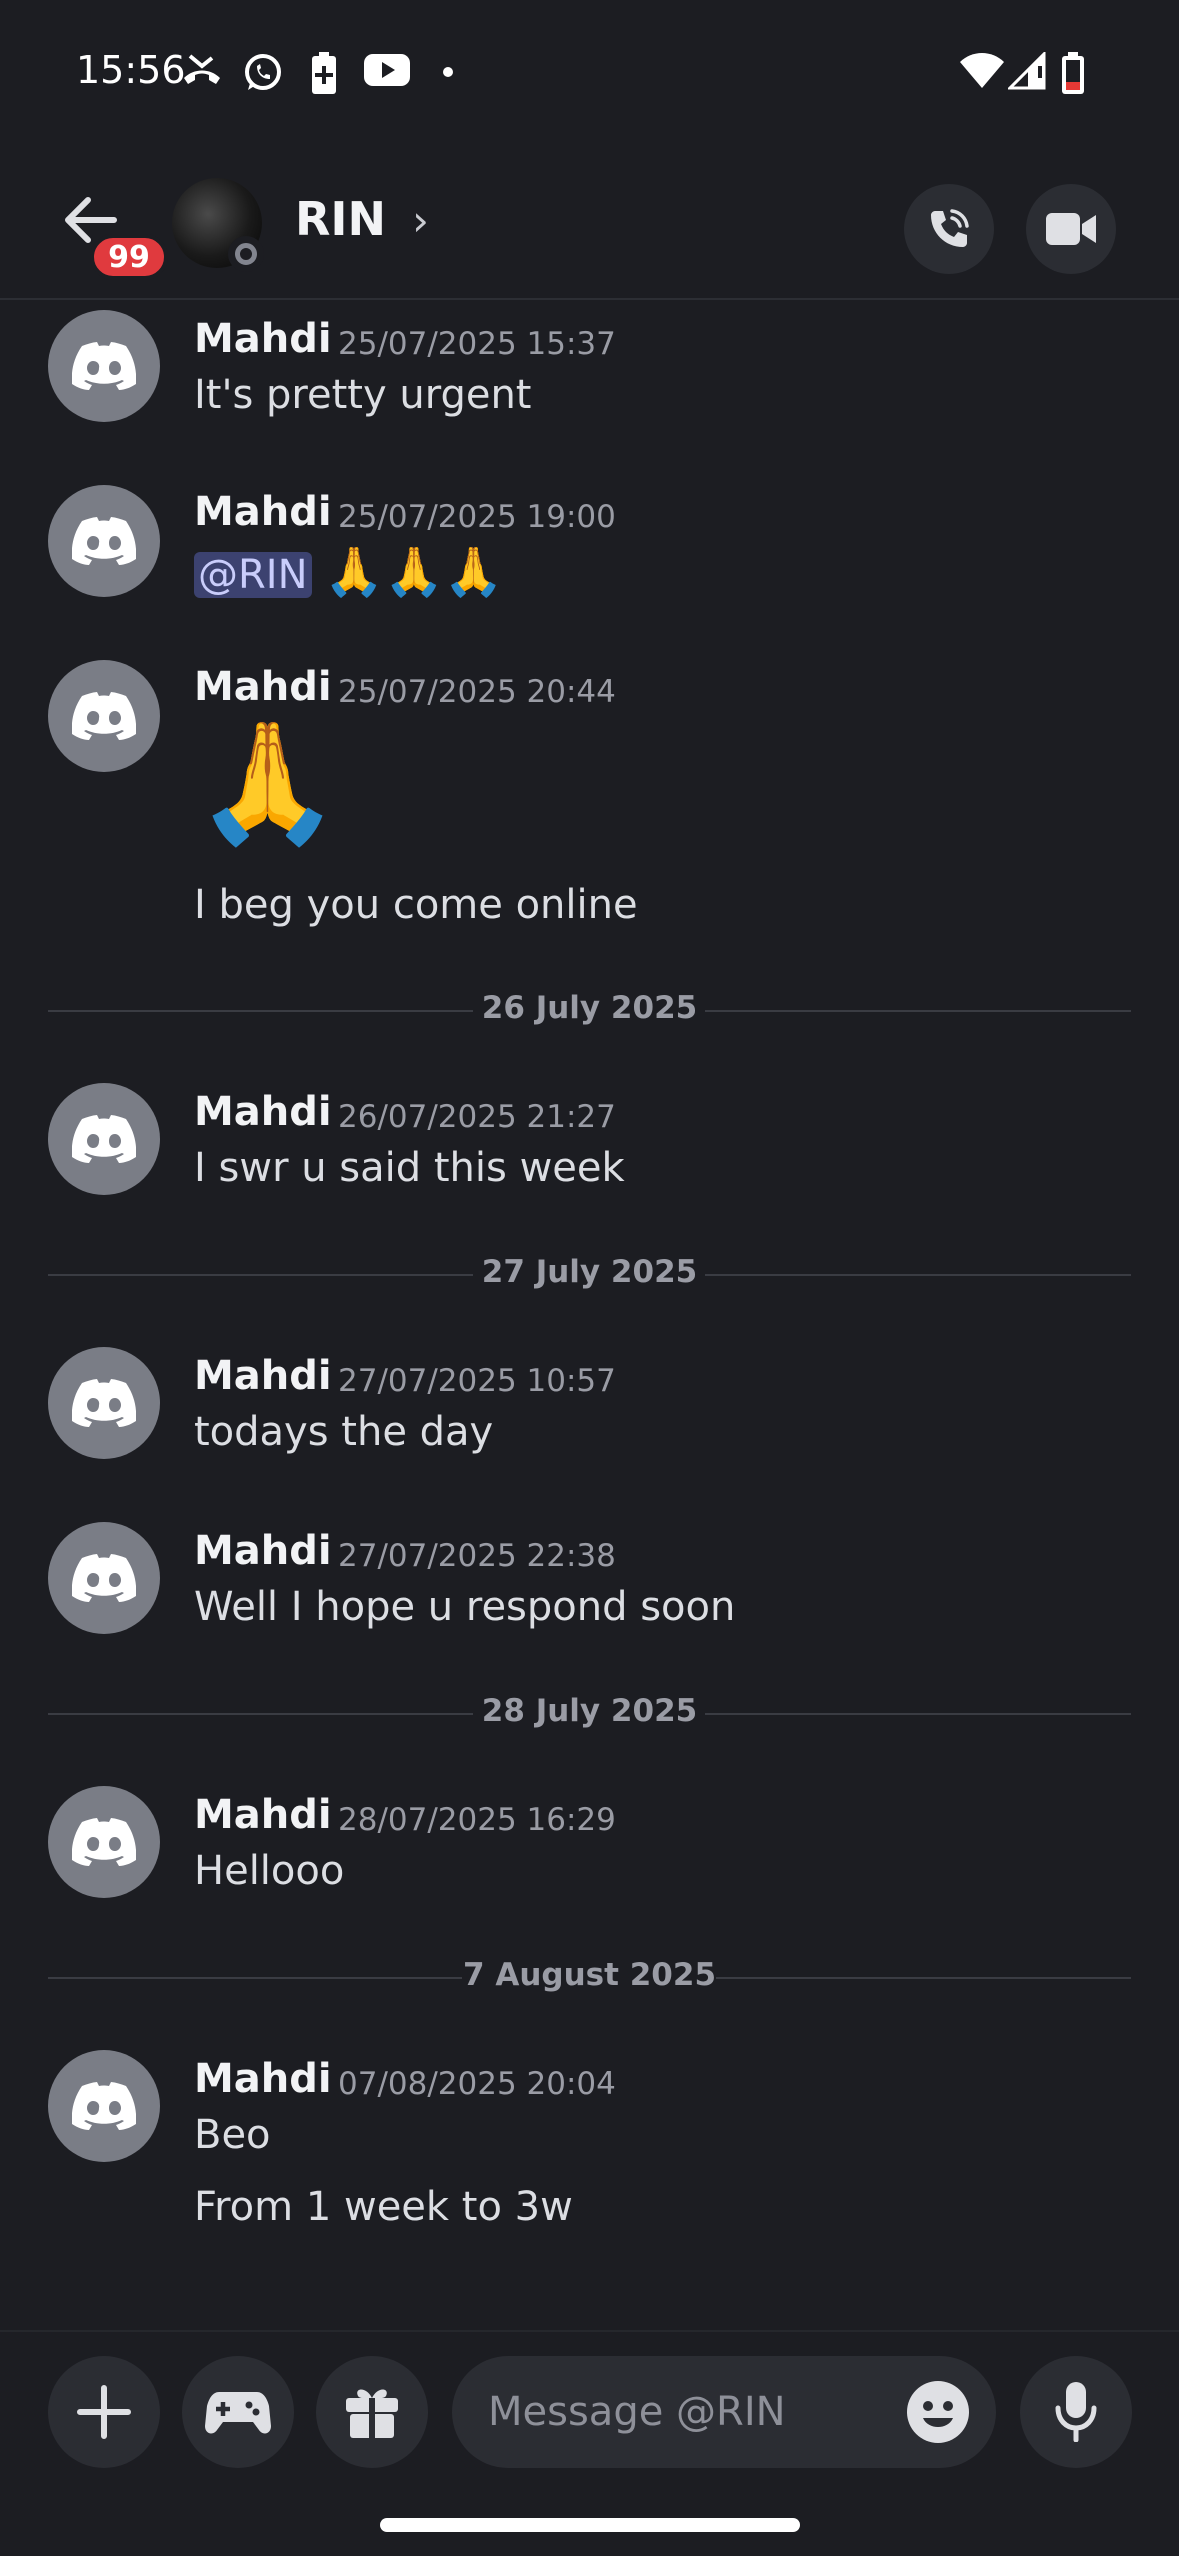  I want to click on plus-icon, so click(104, 2412).